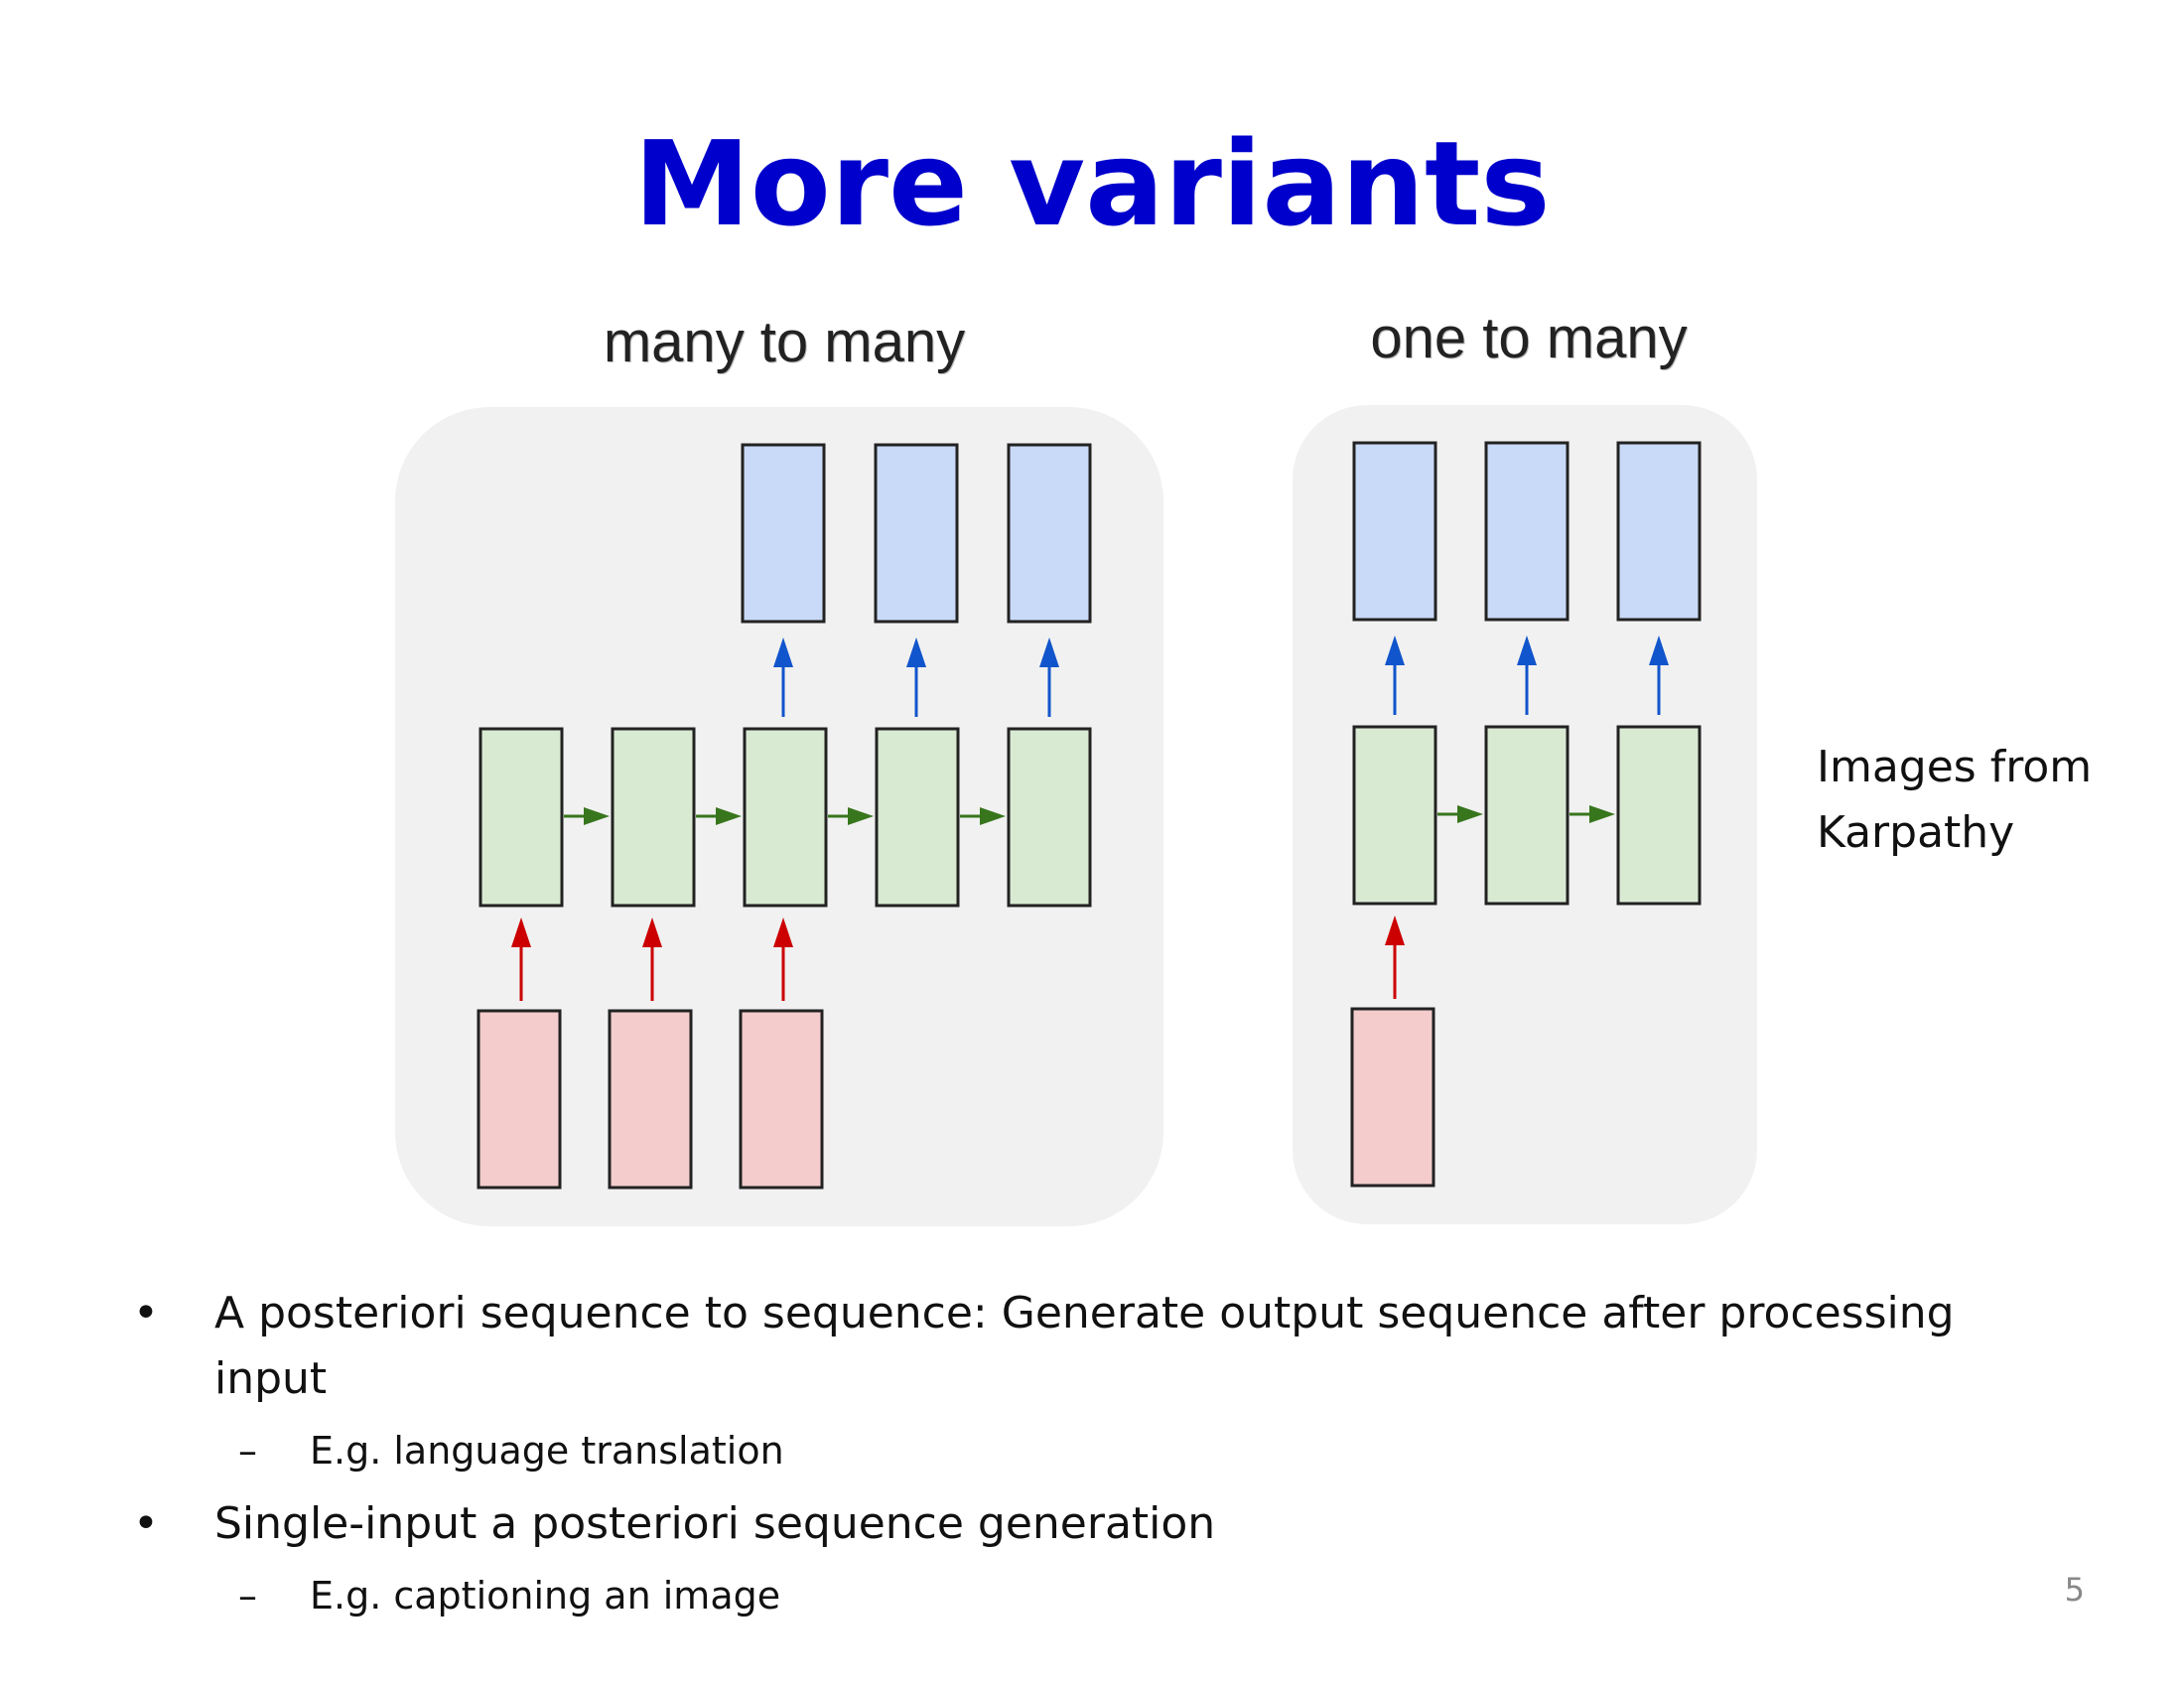  What do you see at coordinates (547, 1451) in the screenshot?
I see `sub-bullet-text: E.g. language translation` at bounding box center [547, 1451].